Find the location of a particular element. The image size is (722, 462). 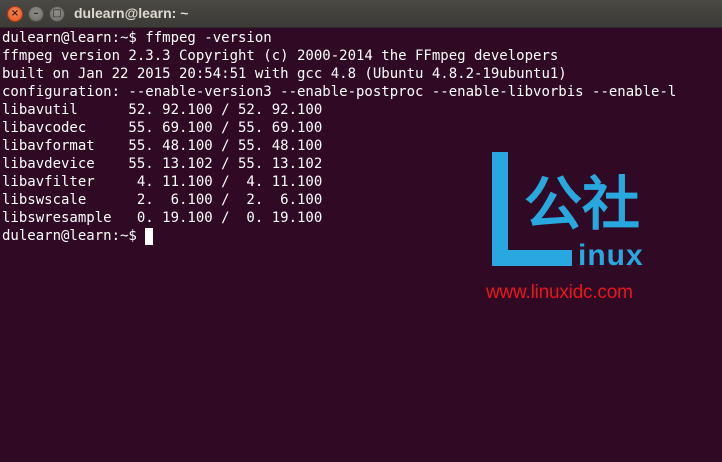

minimize-icon: – is located at coordinates (36, 13).